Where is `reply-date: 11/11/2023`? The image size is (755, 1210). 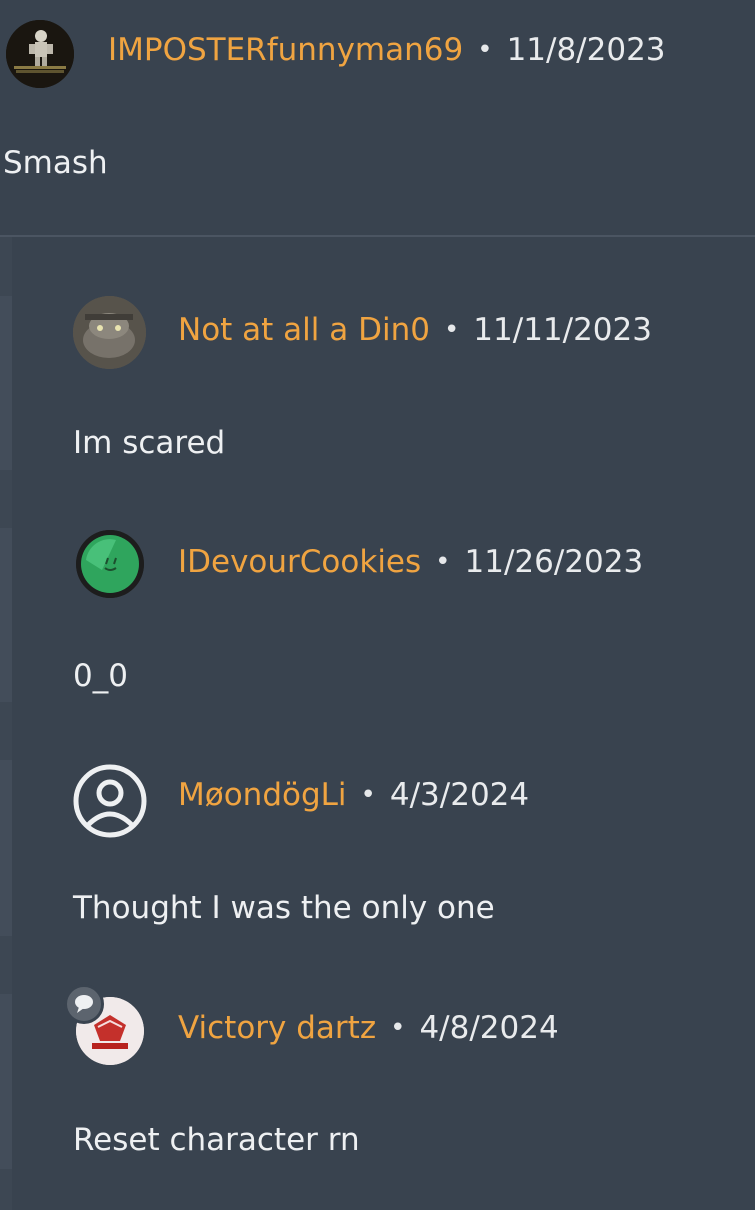
reply-date: 11/11/2023 is located at coordinates (562, 330).